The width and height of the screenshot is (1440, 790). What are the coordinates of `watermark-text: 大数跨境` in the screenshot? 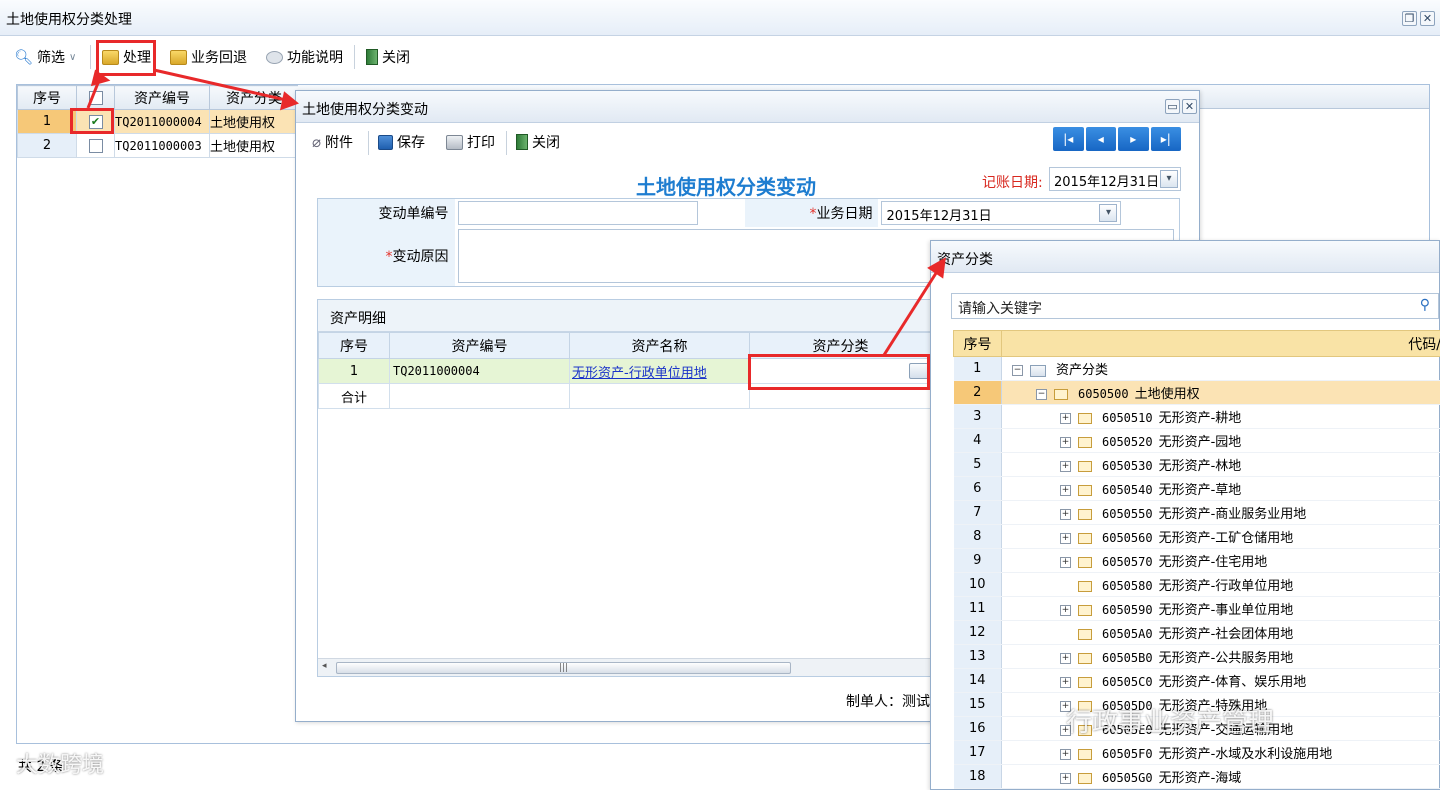 It's located at (60, 765).